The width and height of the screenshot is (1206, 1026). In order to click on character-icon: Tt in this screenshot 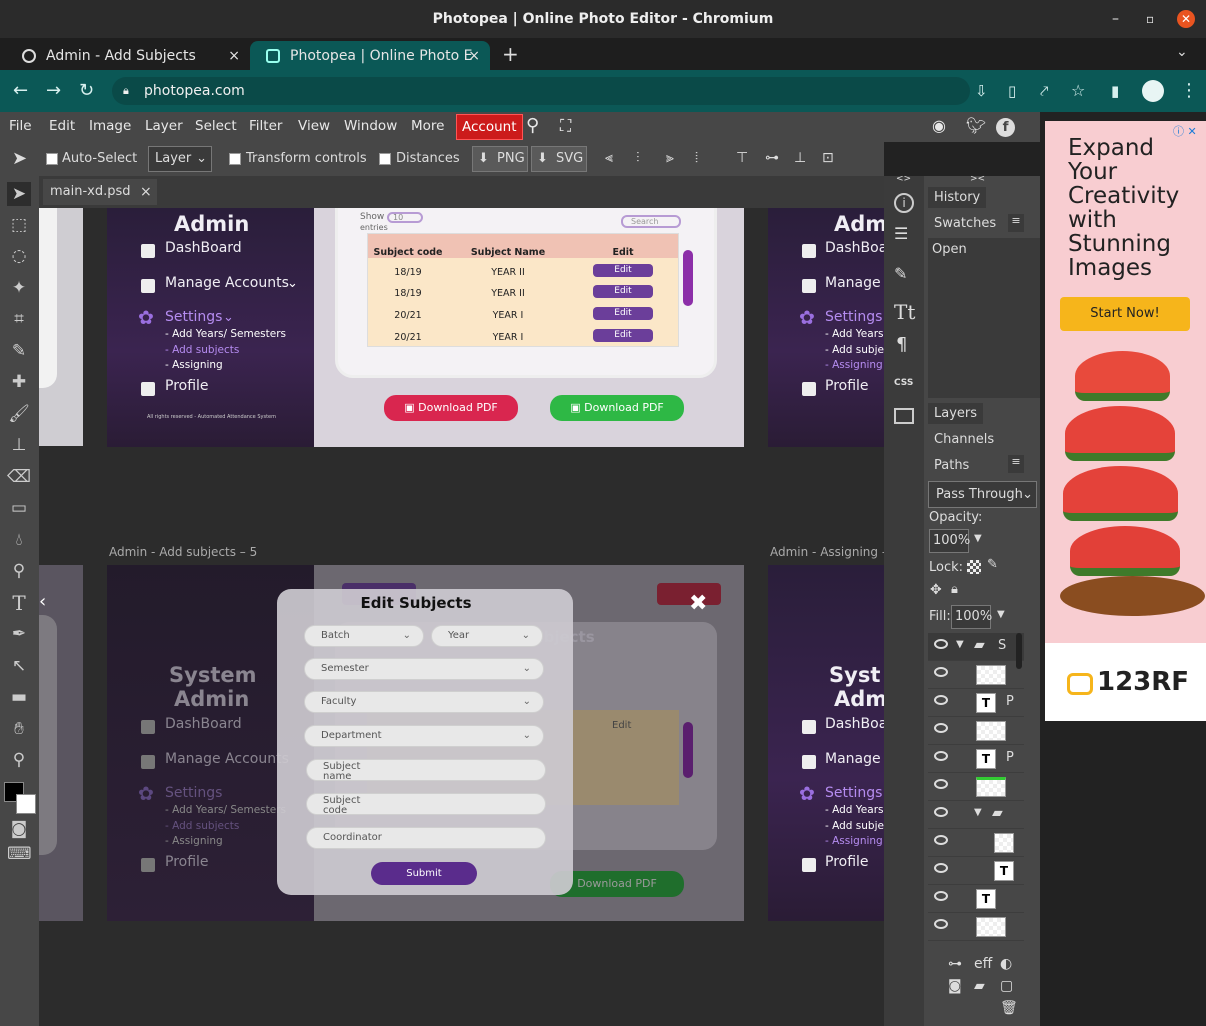, I will do `click(904, 312)`.